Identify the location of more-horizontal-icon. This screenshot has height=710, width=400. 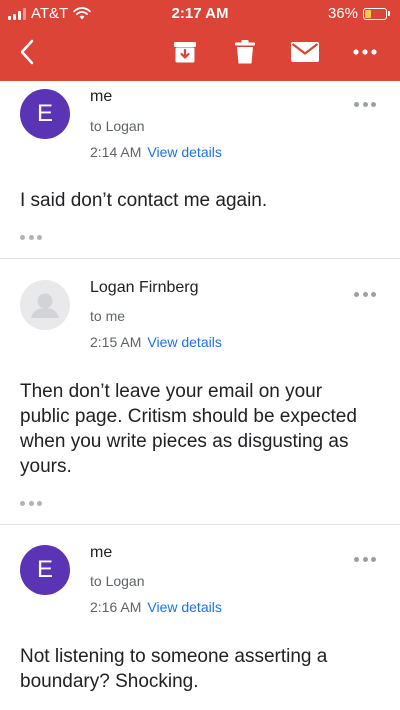
(365, 52).